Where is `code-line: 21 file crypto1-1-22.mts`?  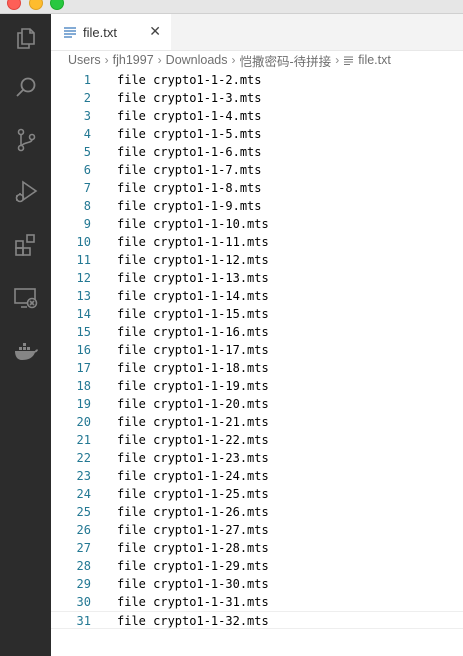
code-line: 21 file crypto1-1-22.mts is located at coordinates (257, 440).